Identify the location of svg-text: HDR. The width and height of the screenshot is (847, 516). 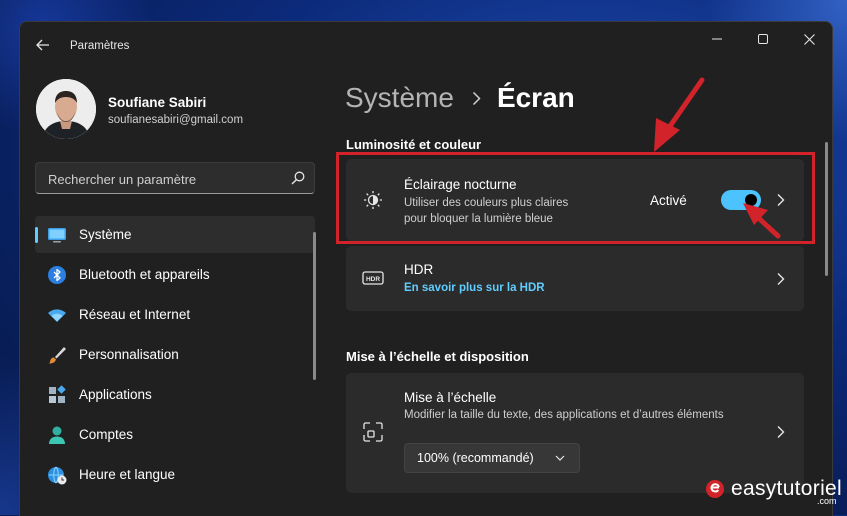
(373, 279).